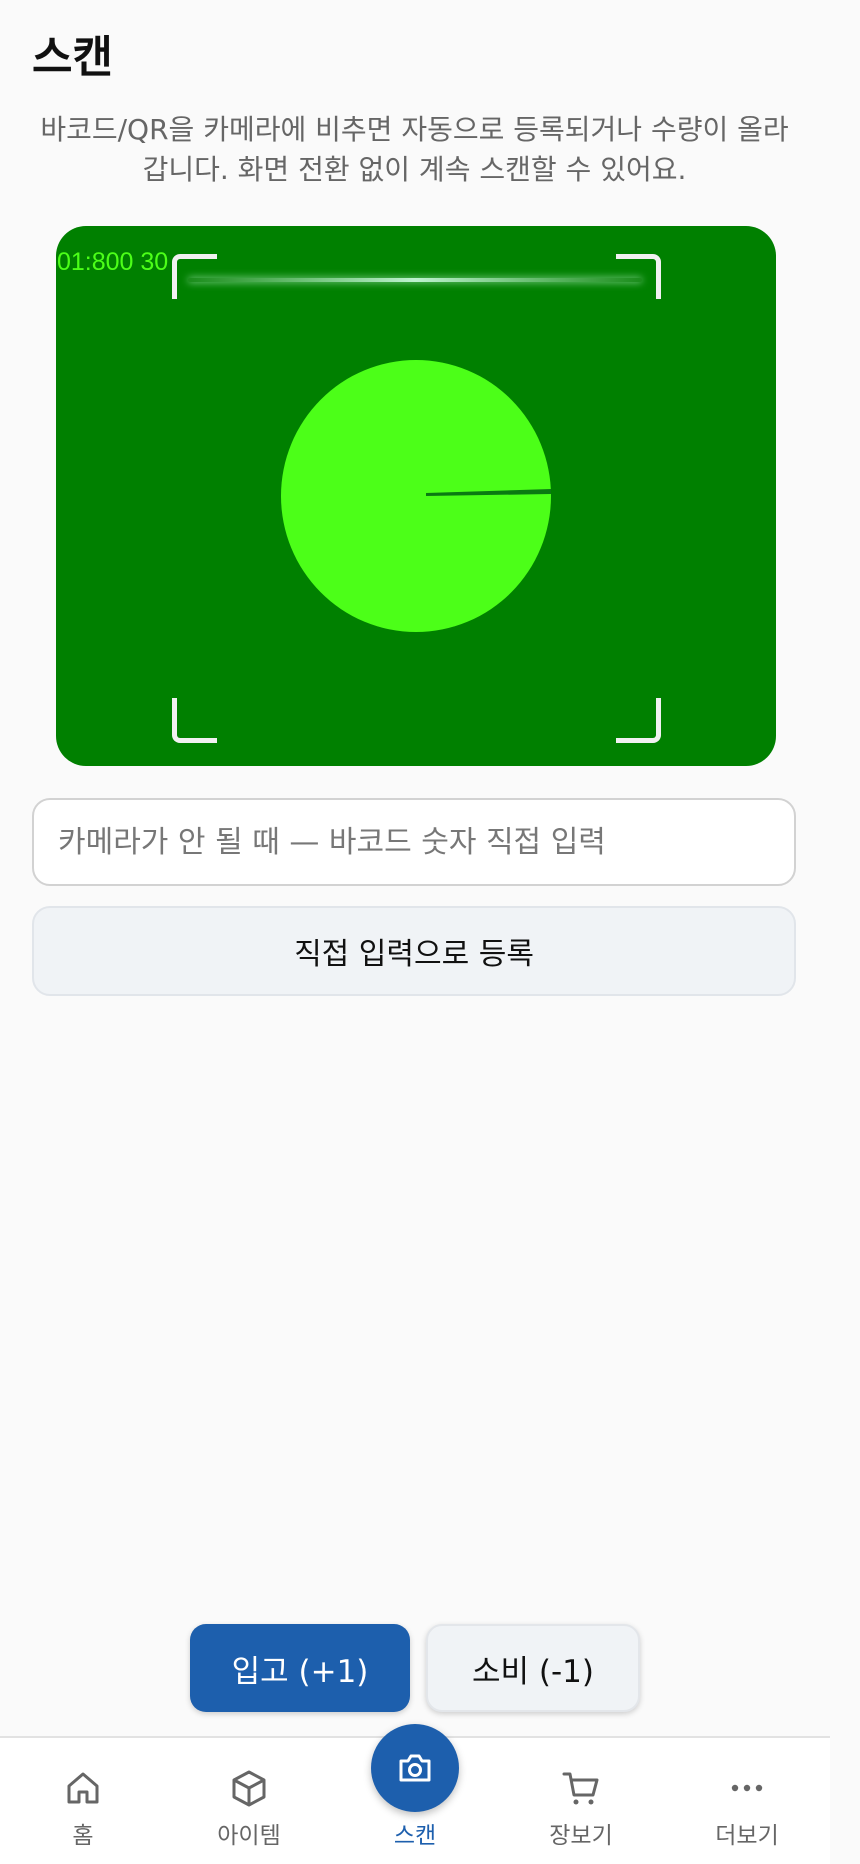  Describe the element at coordinates (415, 280) in the screenshot. I see `scan-line` at that location.